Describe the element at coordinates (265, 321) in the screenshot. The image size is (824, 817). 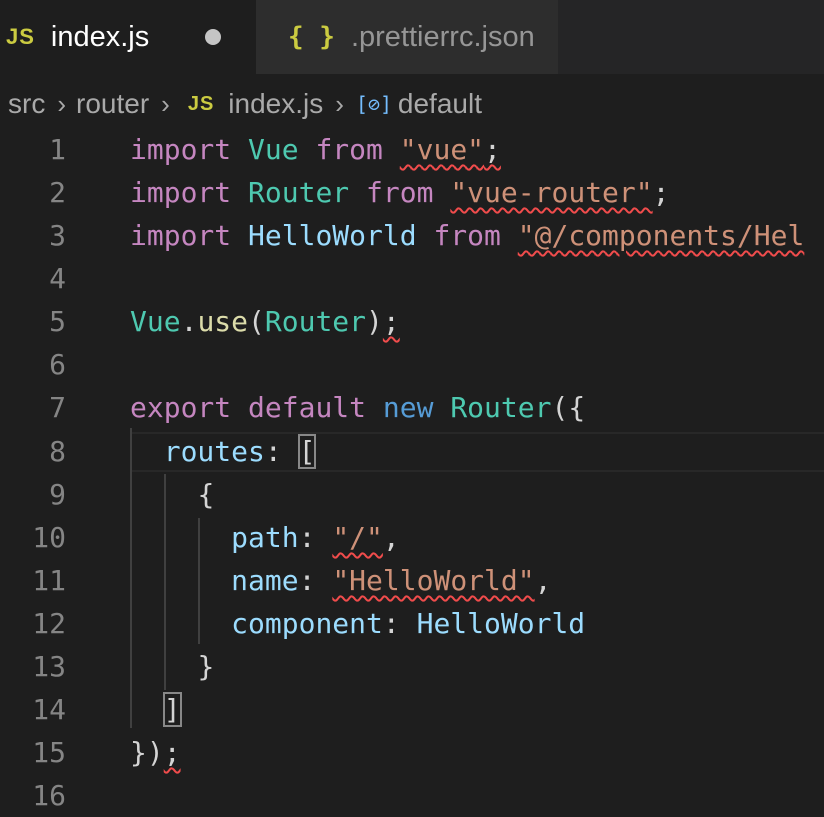
I see `code-text: Vue.use(Router);` at that location.